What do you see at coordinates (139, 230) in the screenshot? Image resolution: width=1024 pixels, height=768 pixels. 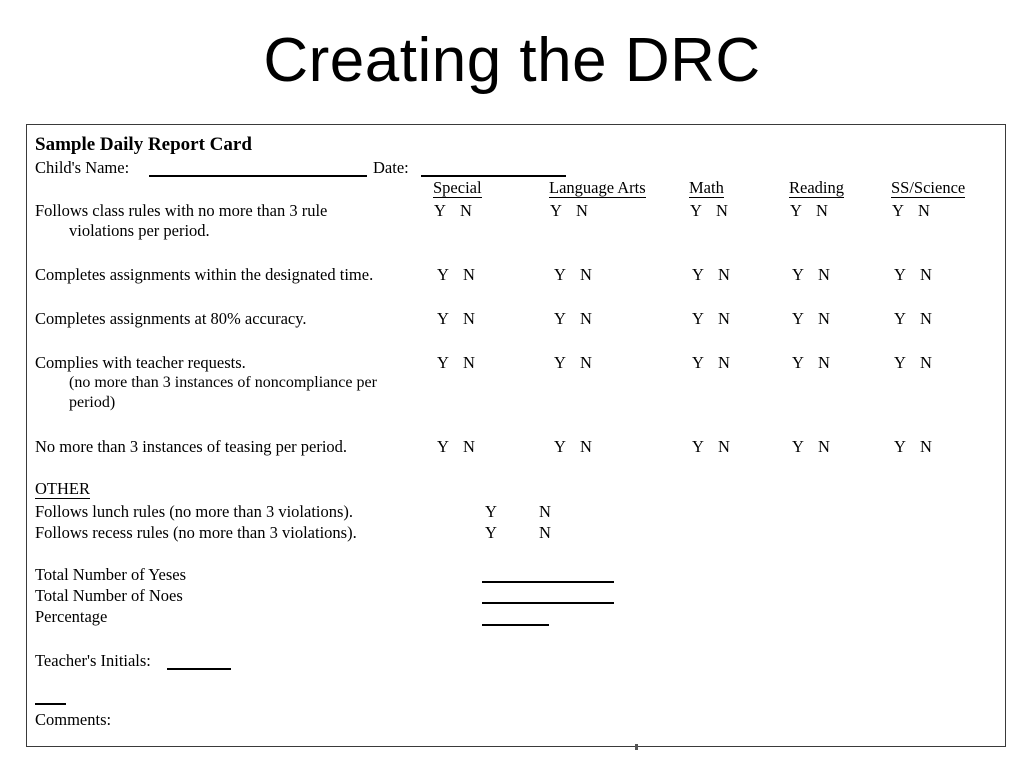 I see `item-label-continued: violations per period.` at bounding box center [139, 230].